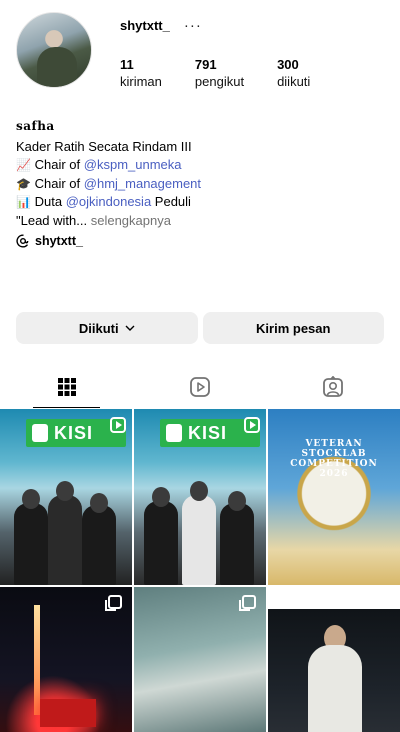  I want to click on send-message-button: Kirim pesan, so click(293, 328).